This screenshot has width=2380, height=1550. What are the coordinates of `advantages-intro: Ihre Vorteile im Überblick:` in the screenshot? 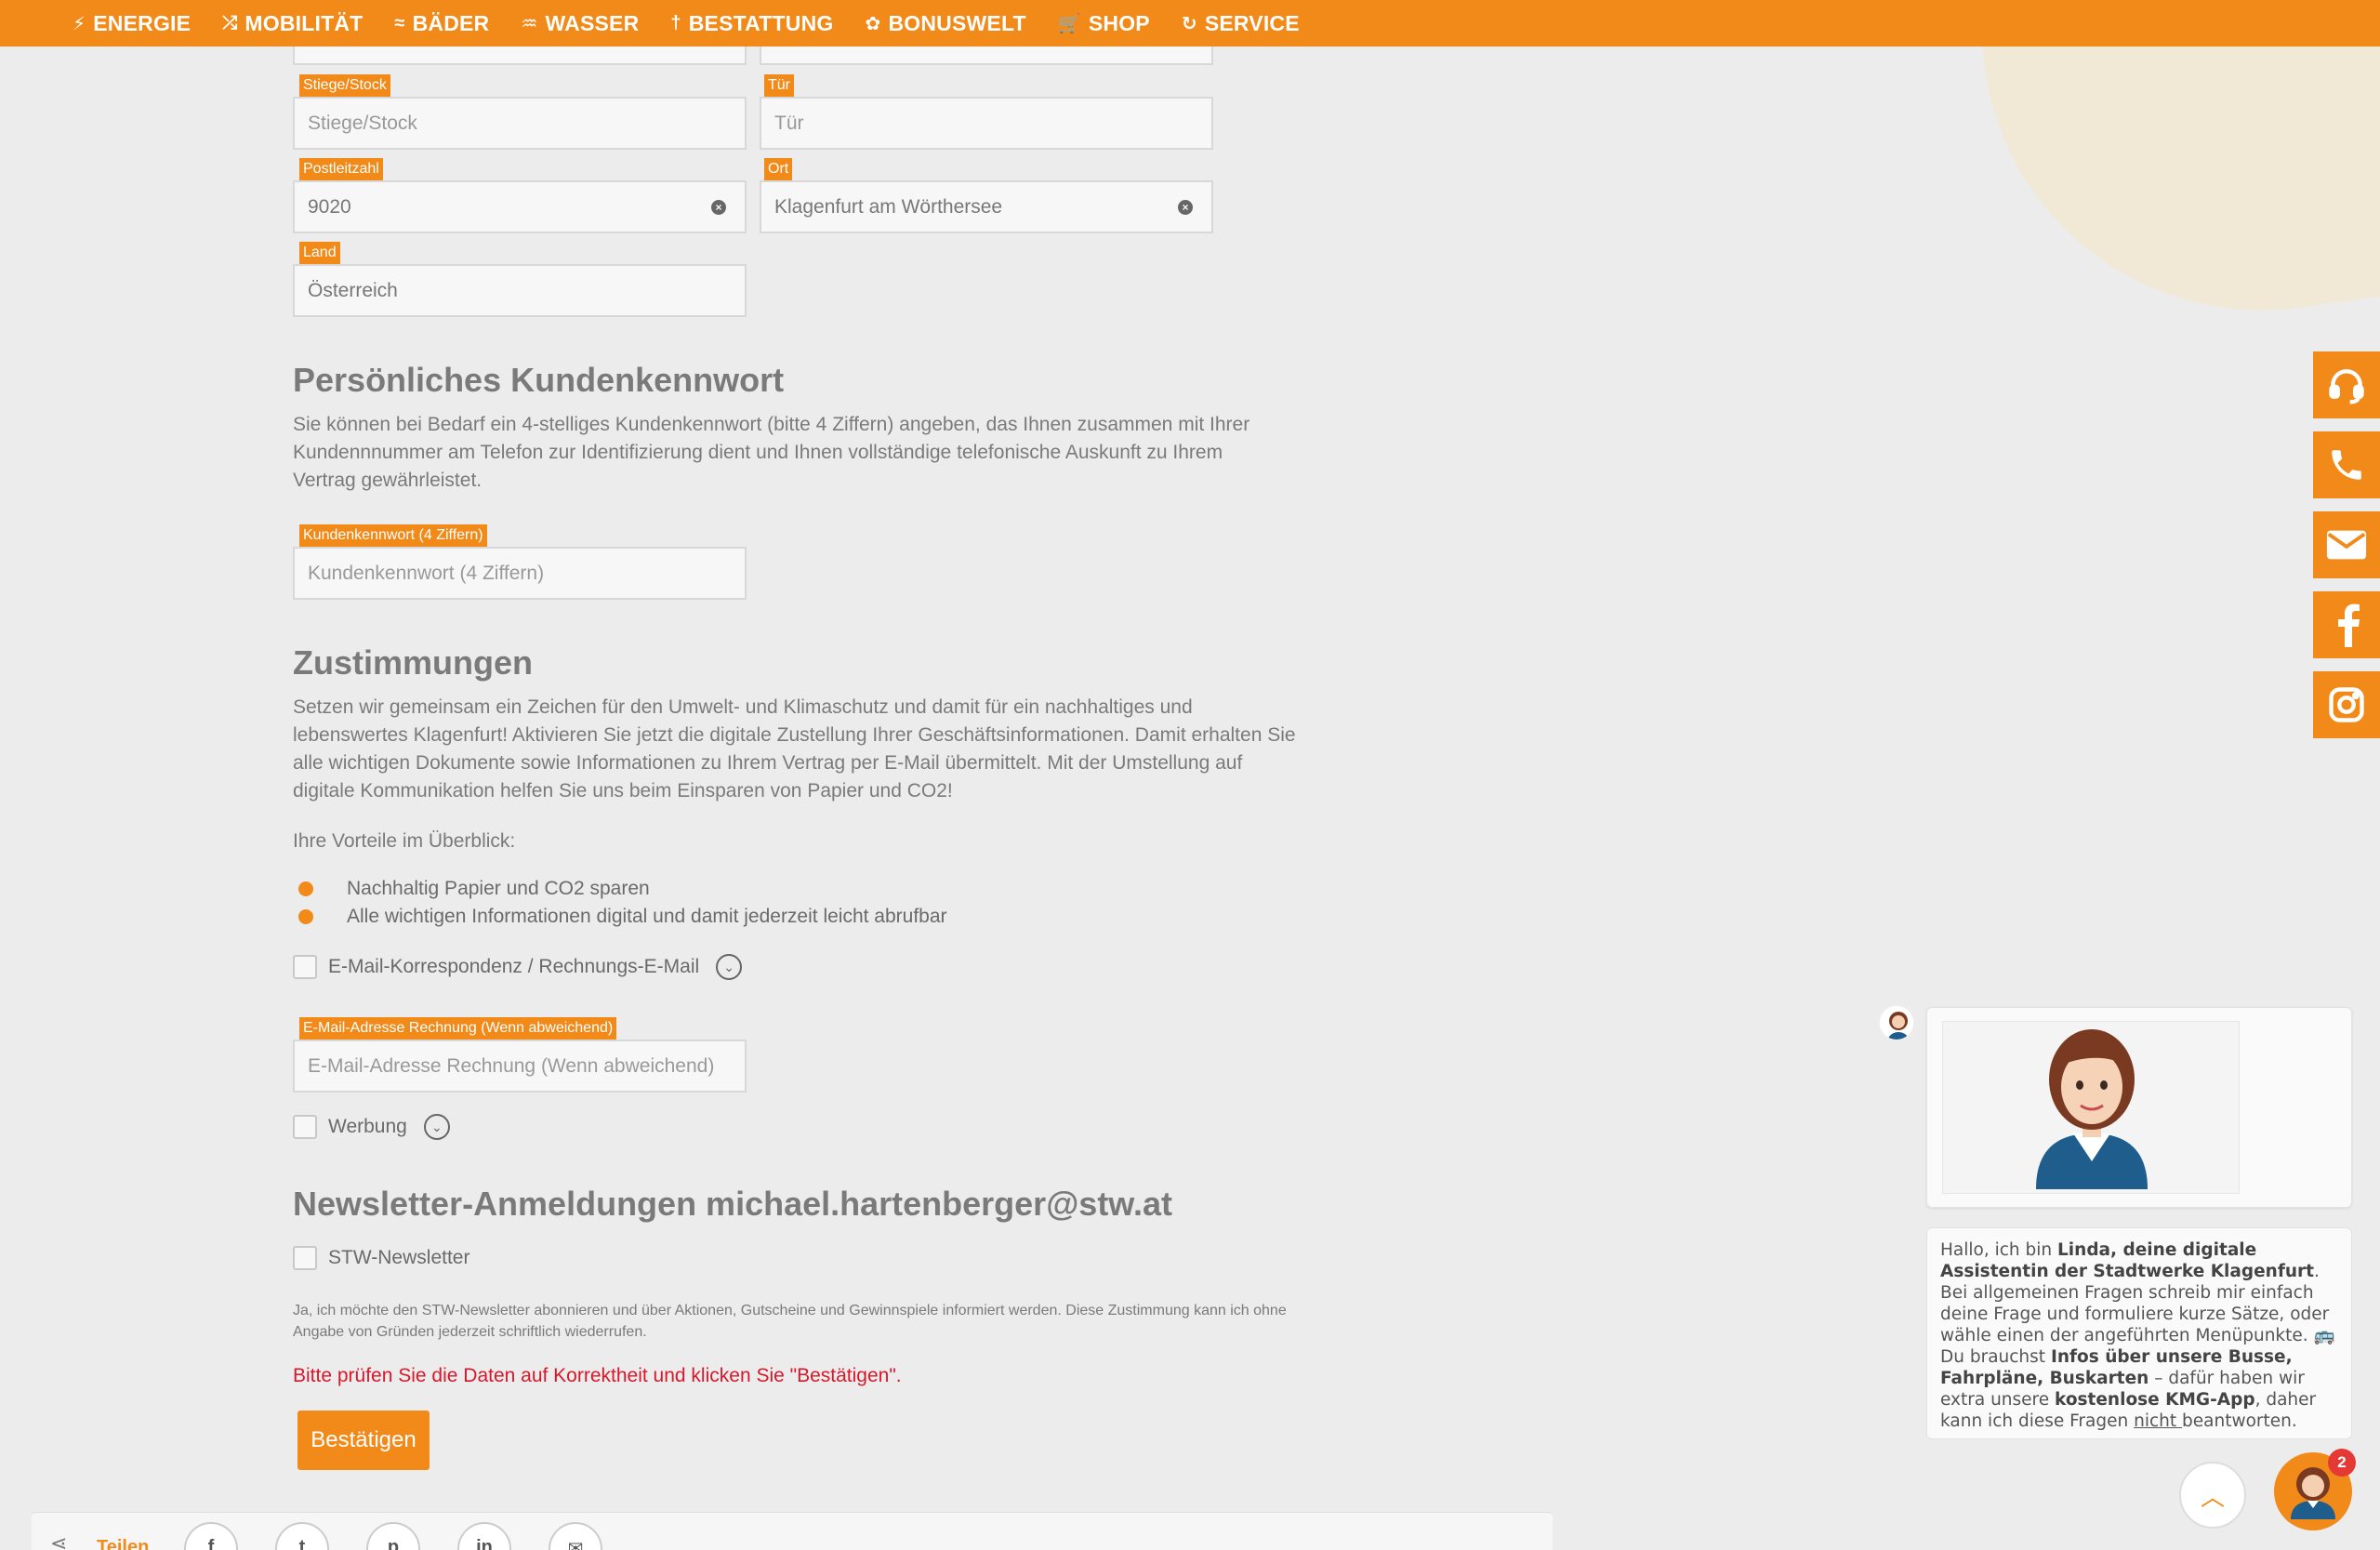 It's located at (404, 841).